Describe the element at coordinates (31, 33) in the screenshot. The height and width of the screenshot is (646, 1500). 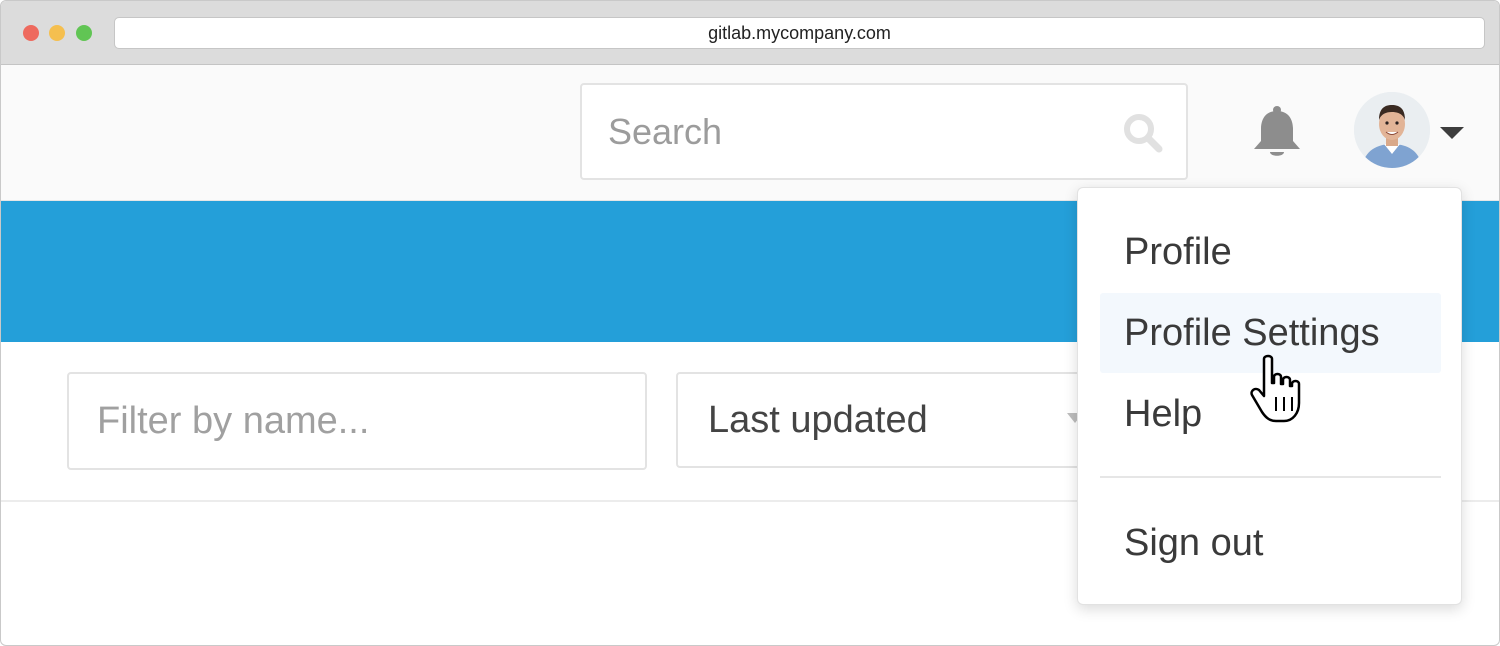
I see `close-window-button` at that location.